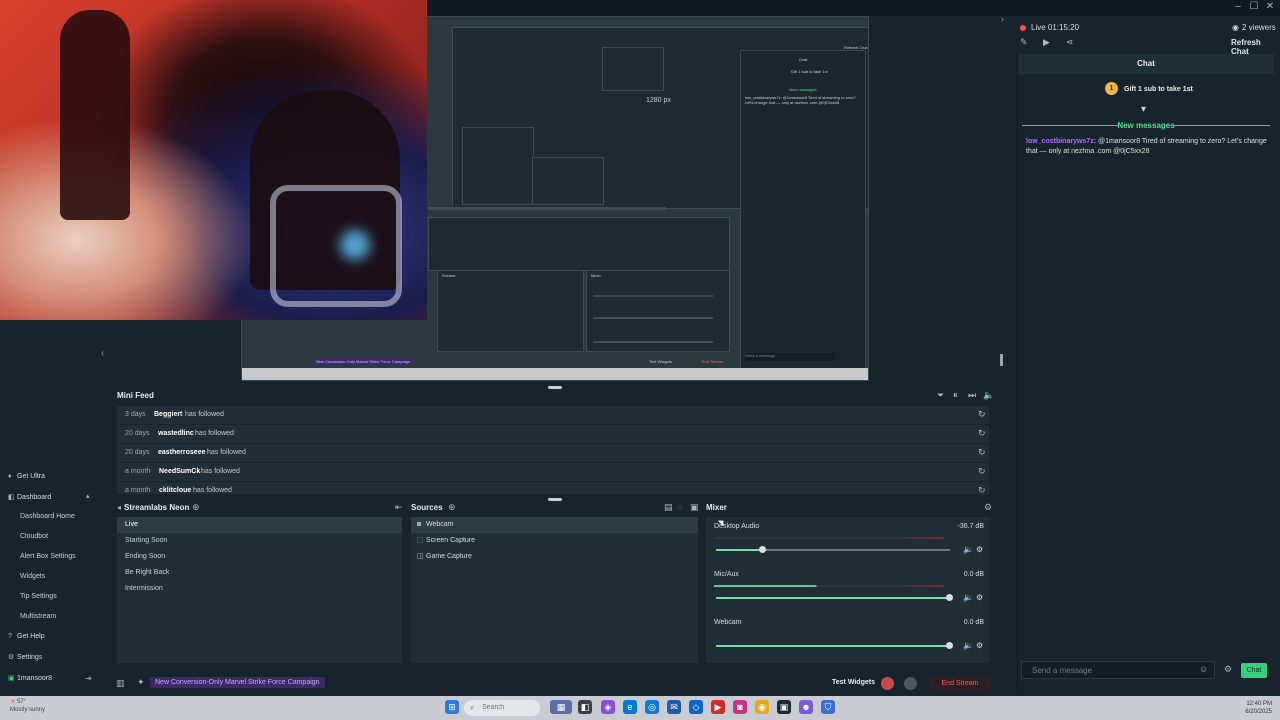  What do you see at coordinates (47, 516) in the screenshot?
I see `sidebar-item-dashboard-home: Dashboard Home` at bounding box center [47, 516].